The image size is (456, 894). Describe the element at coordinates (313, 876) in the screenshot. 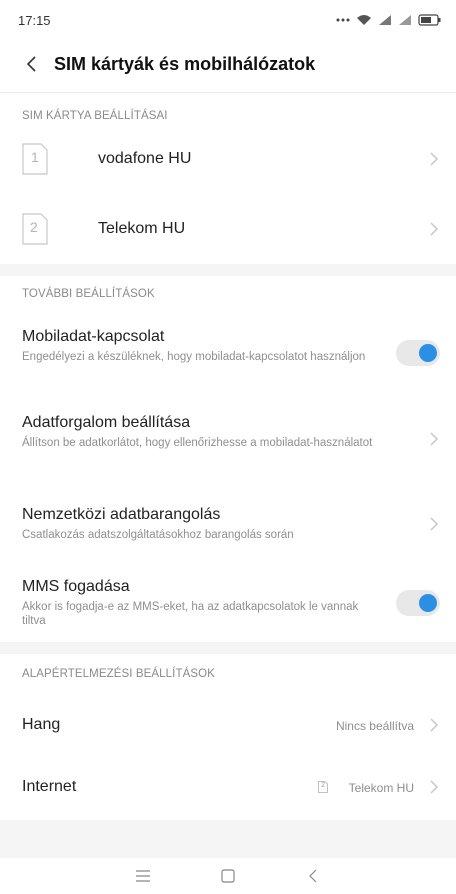

I see `back-icon` at that location.